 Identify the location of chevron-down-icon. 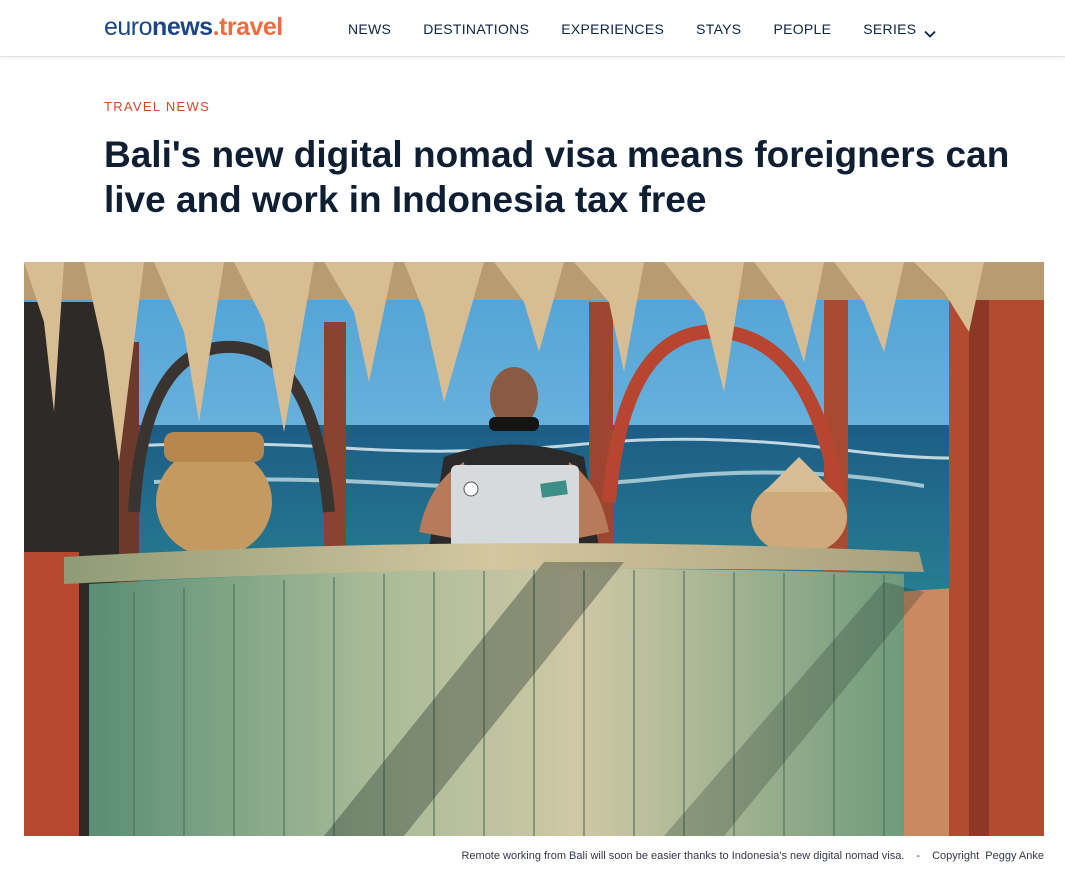
(930, 31).